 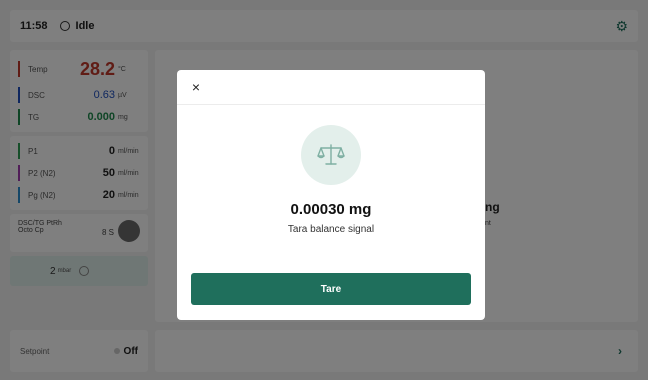 What do you see at coordinates (196, 87) in the screenshot?
I see `close-icon: ×` at bounding box center [196, 87].